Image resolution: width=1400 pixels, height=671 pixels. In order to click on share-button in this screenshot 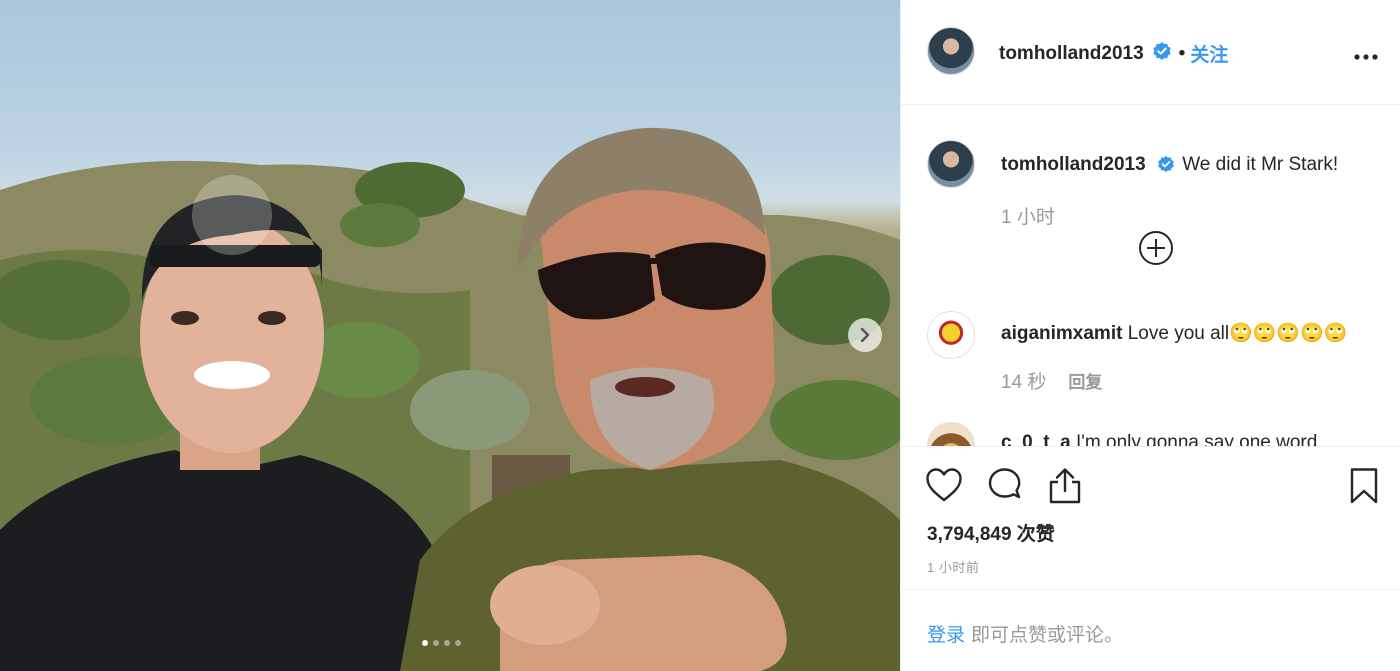, I will do `click(1065, 488)`.